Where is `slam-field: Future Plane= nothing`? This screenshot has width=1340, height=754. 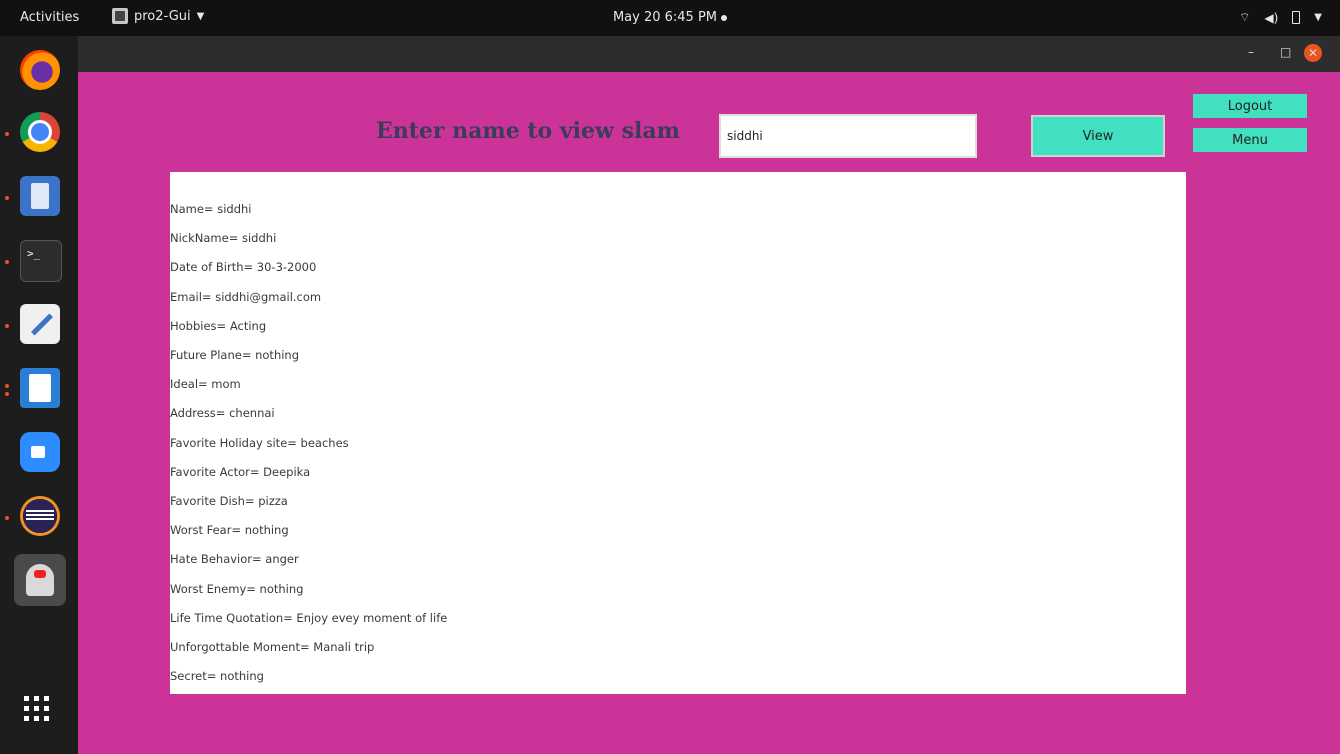 slam-field: Future Plane= nothing is located at coordinates (235, 355).